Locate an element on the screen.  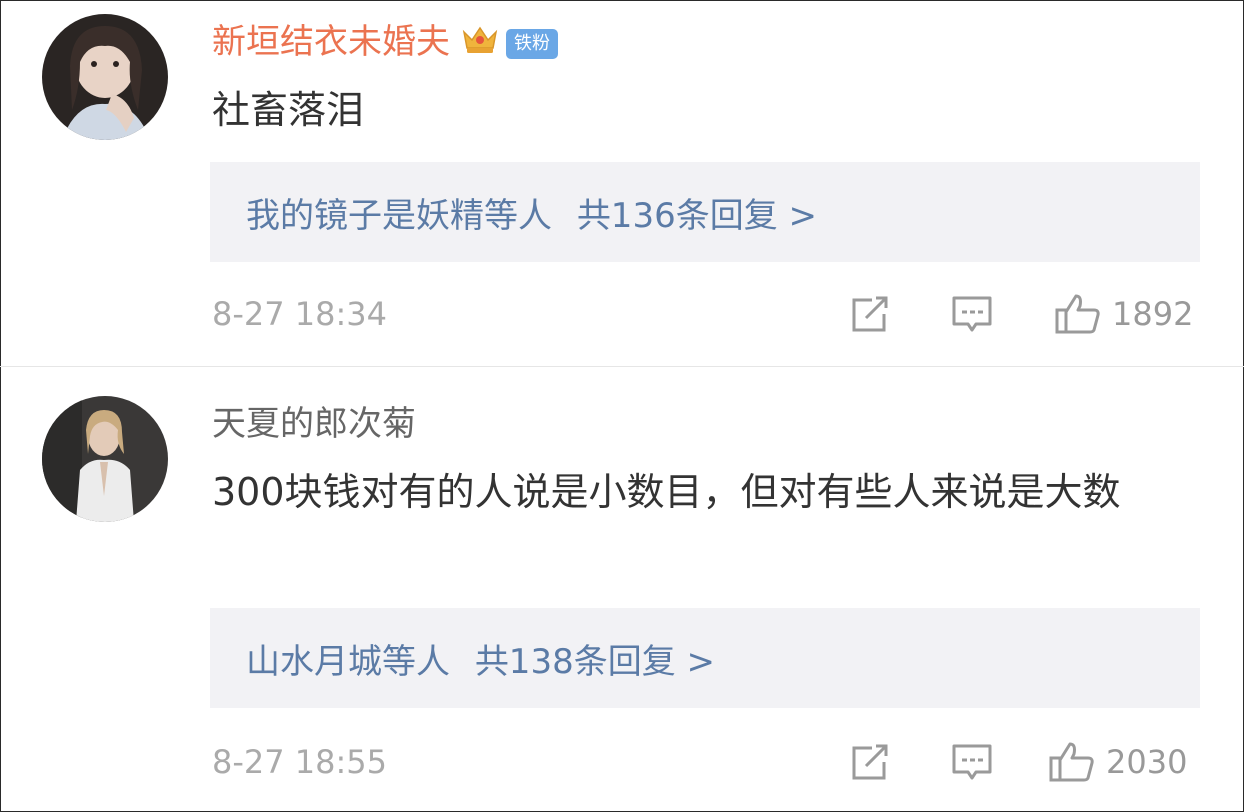
reply-count: 共138条回复 > is located at coordinates (595, 662).